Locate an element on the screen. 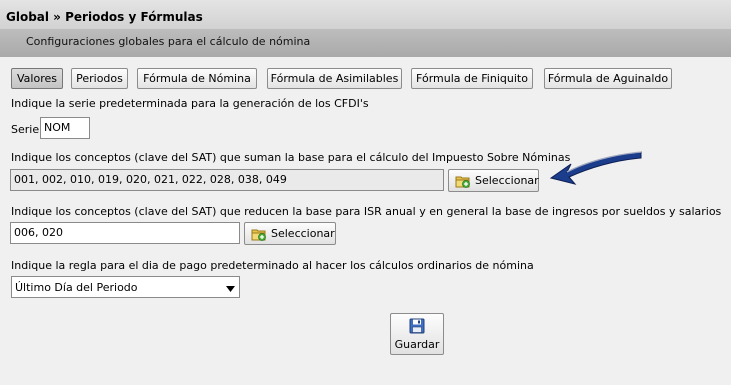 The width and height of the screenshot is (731, 385). serie-label: Serie is located at coordinates (25, 129).